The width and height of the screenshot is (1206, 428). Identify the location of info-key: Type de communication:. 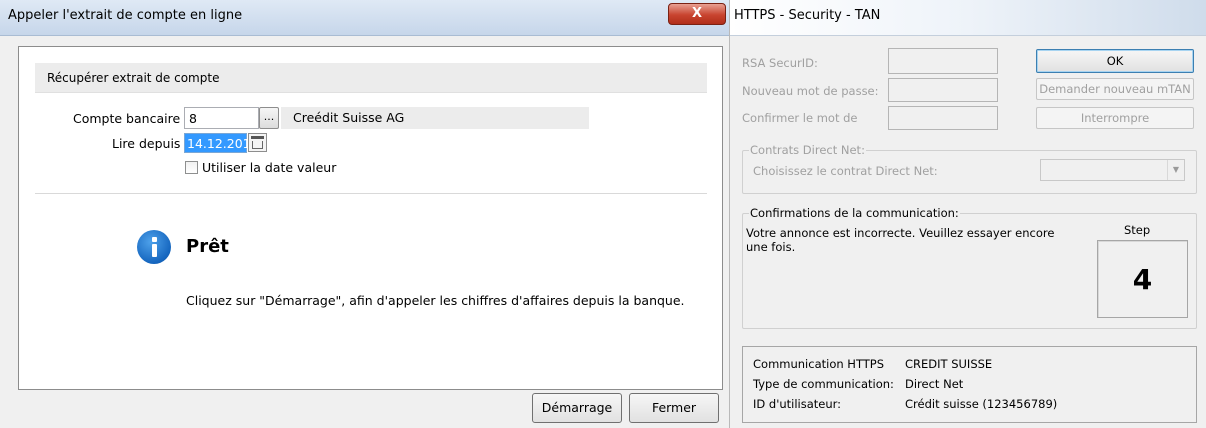
(823, 384).